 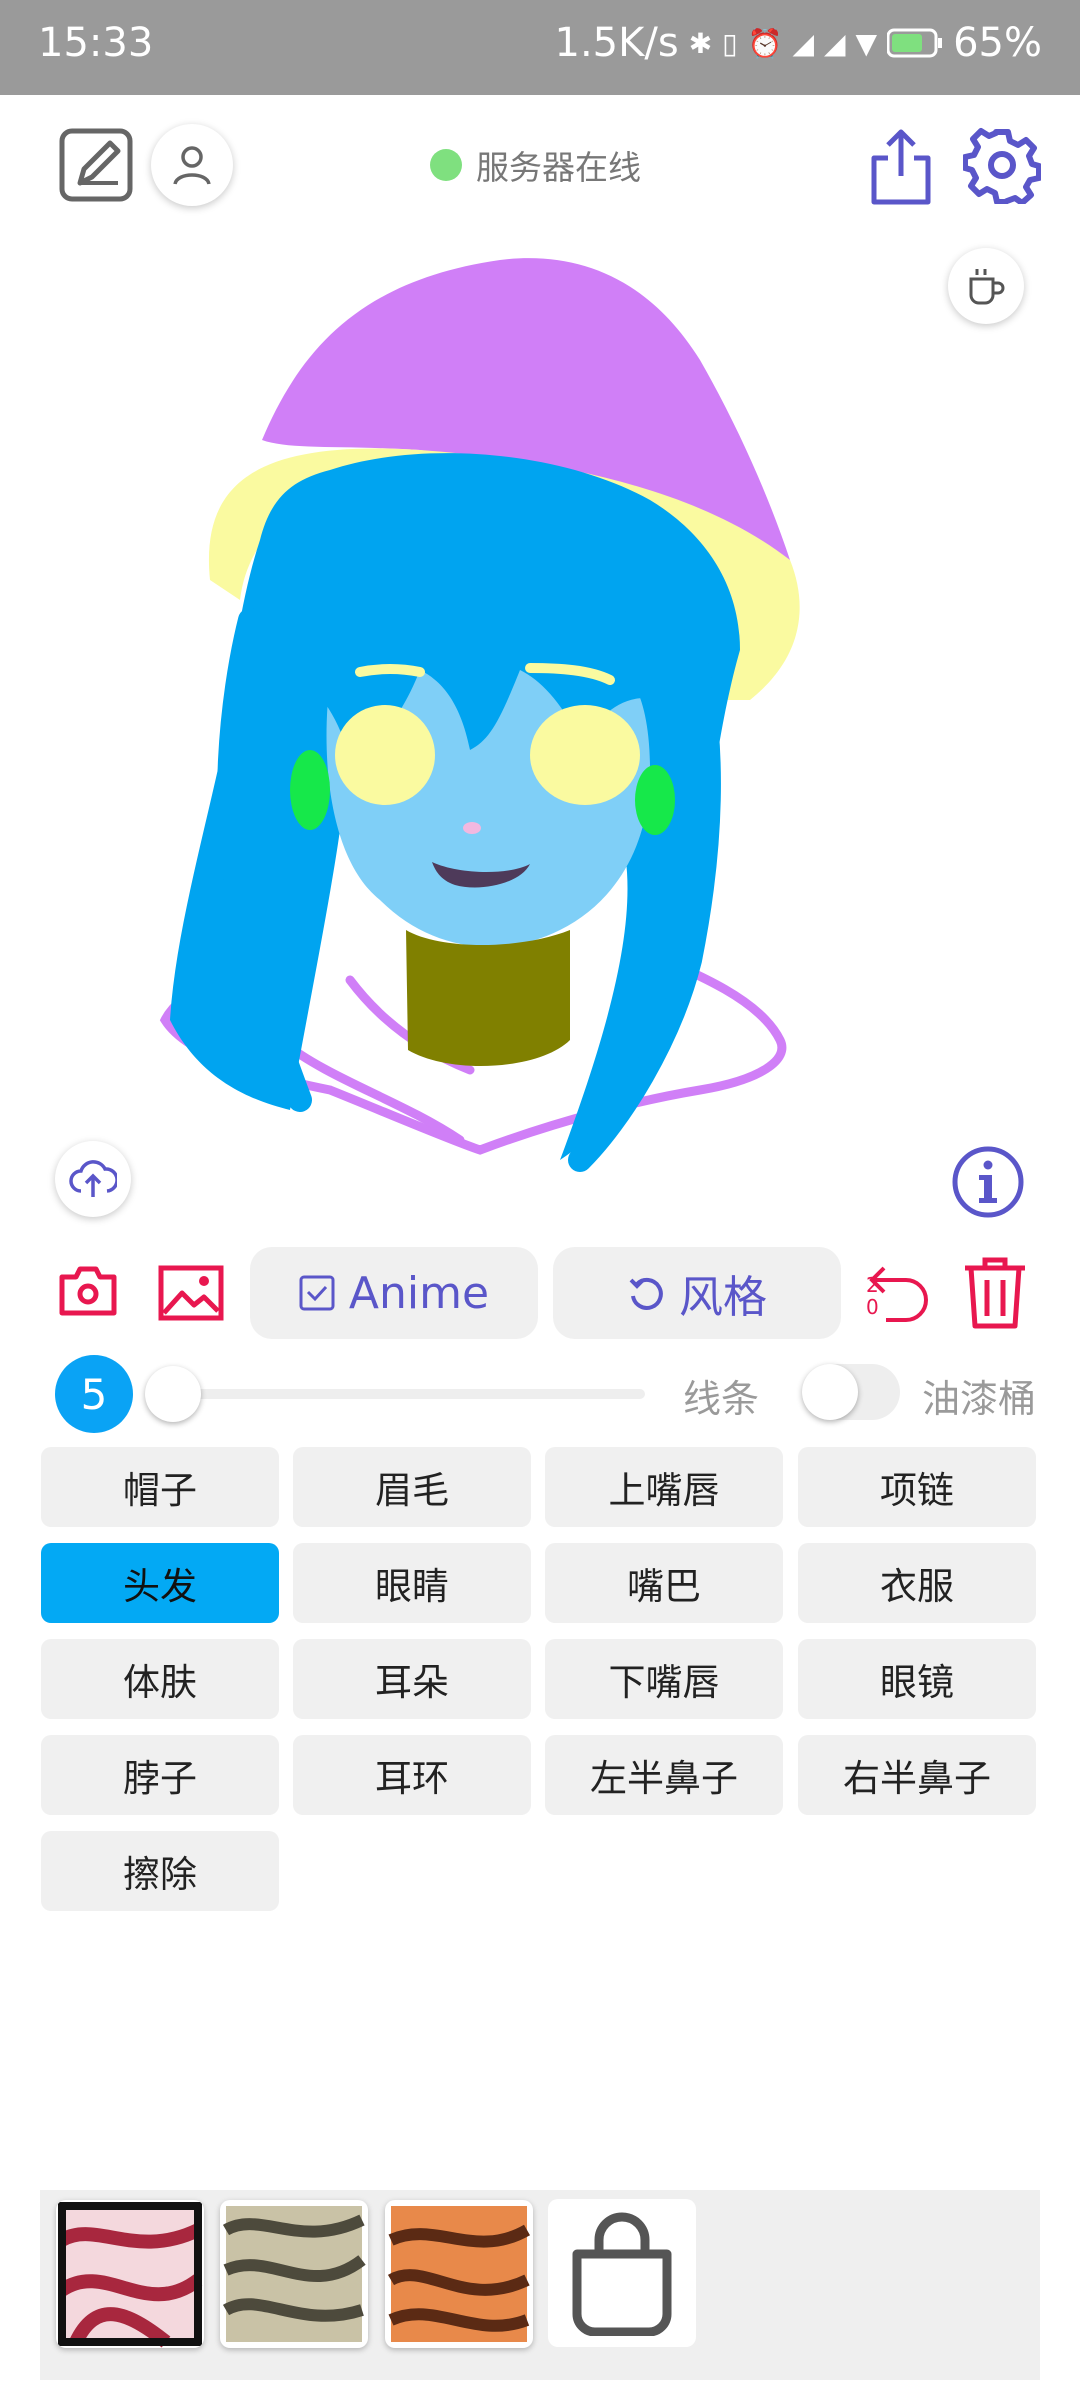 What do you see at coordinates (412, 1778) in the screenshot?
I see `part-label: 耳环` at bounding box center [412, 1778].